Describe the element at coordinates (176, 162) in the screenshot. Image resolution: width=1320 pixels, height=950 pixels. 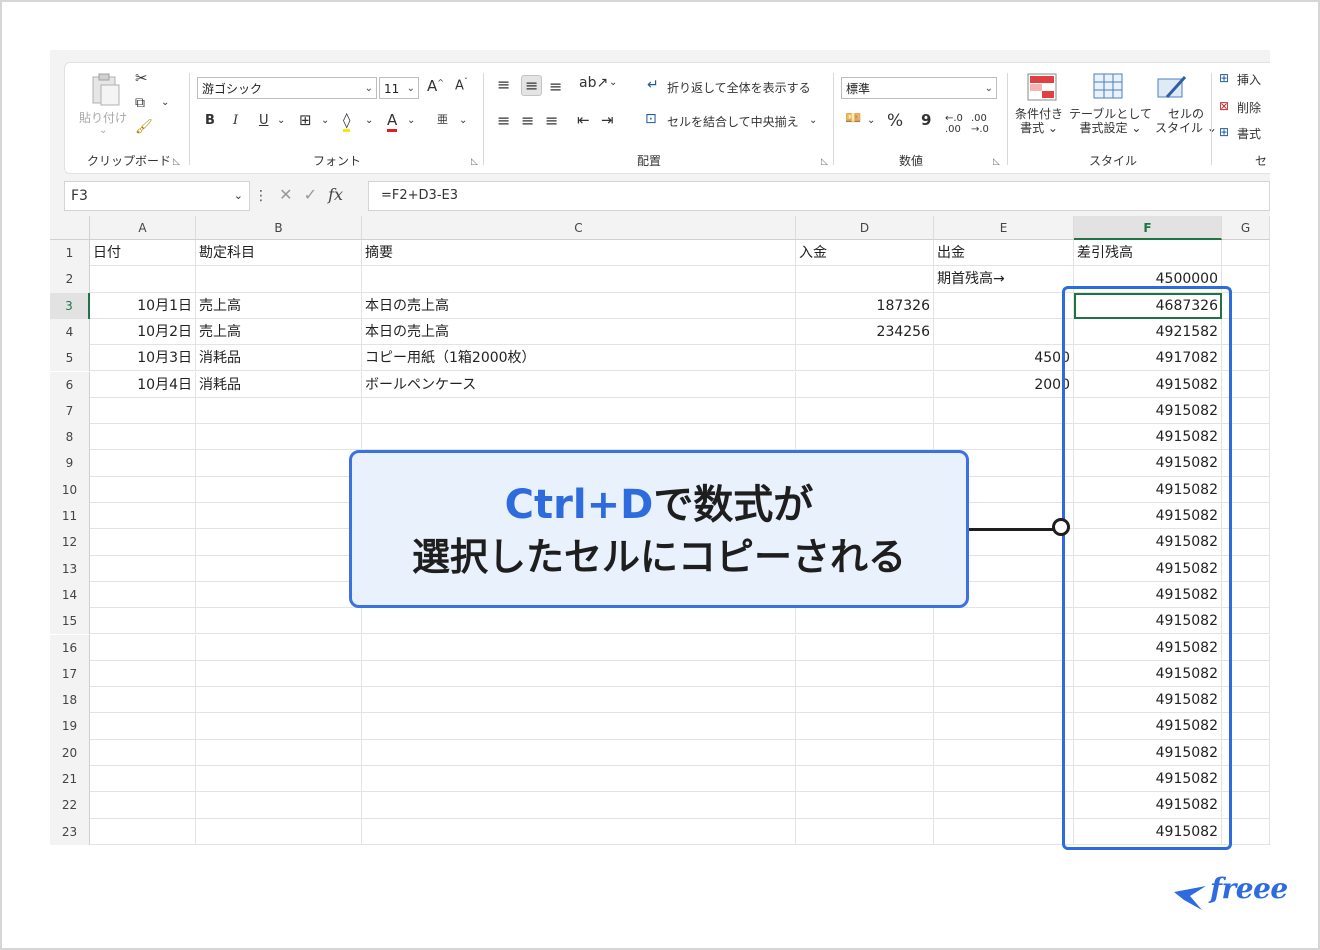
I see `clipboard-launcher-icon: ◺` at that location.